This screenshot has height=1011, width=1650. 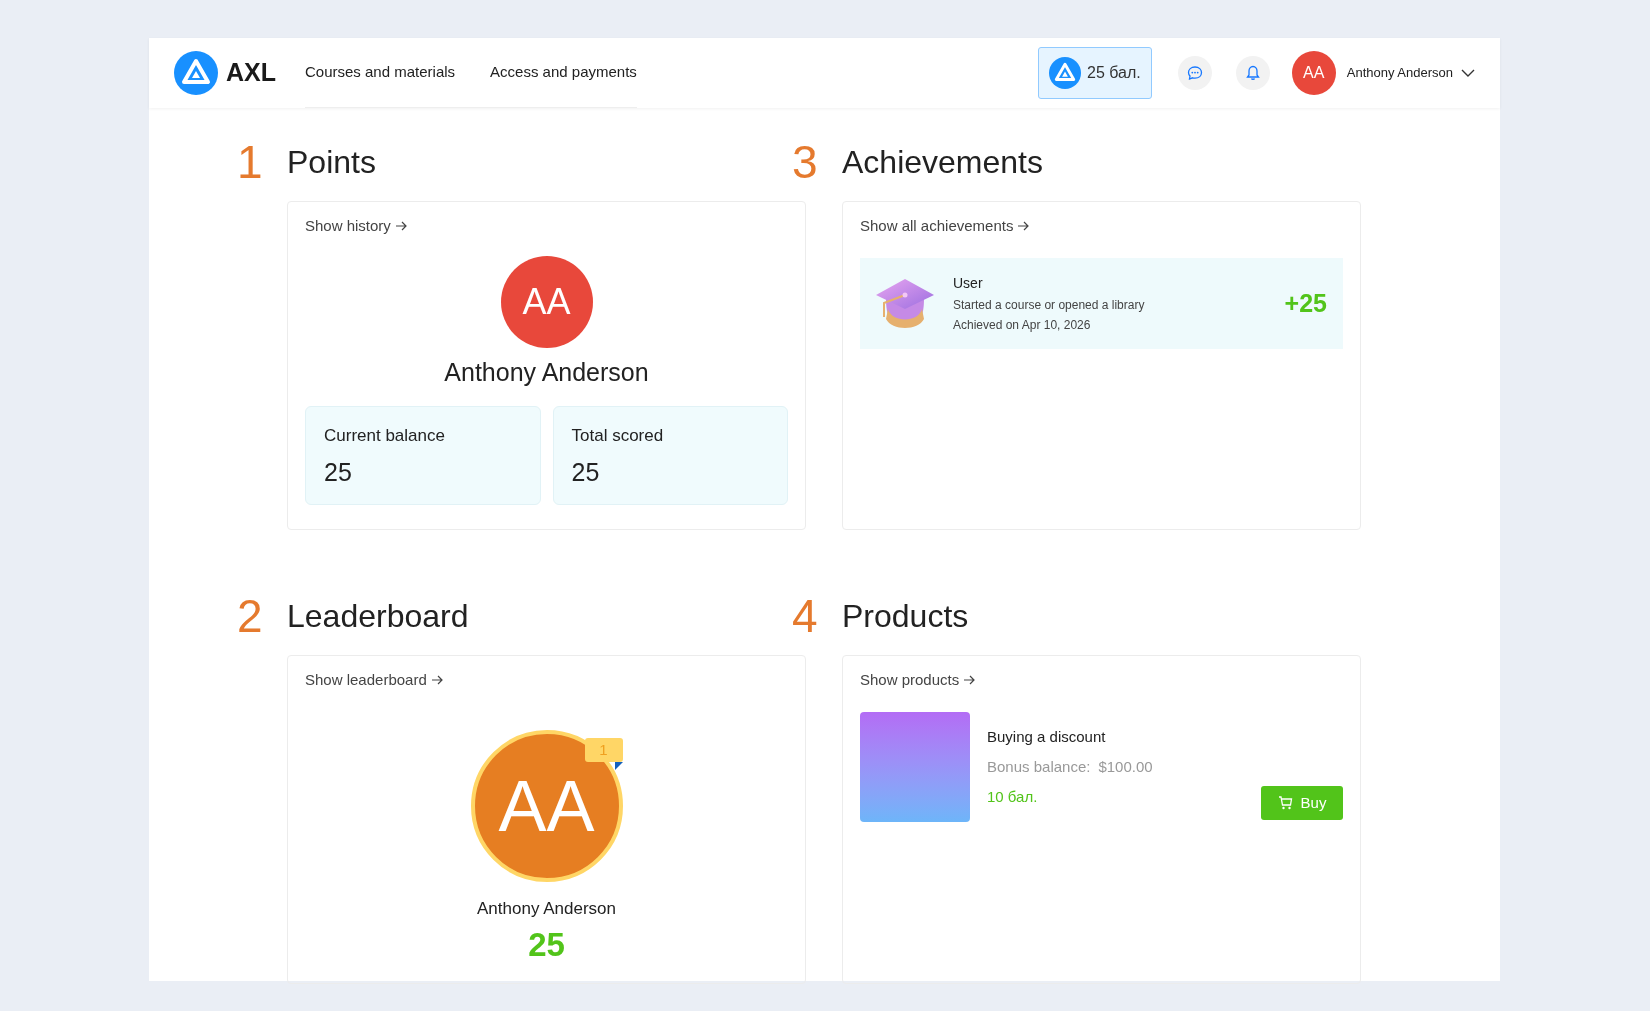 What do you see at coordinates (1468, 73) in the screenshot?
I see `chevron-down-icon` at bounding box center [1468, 73].